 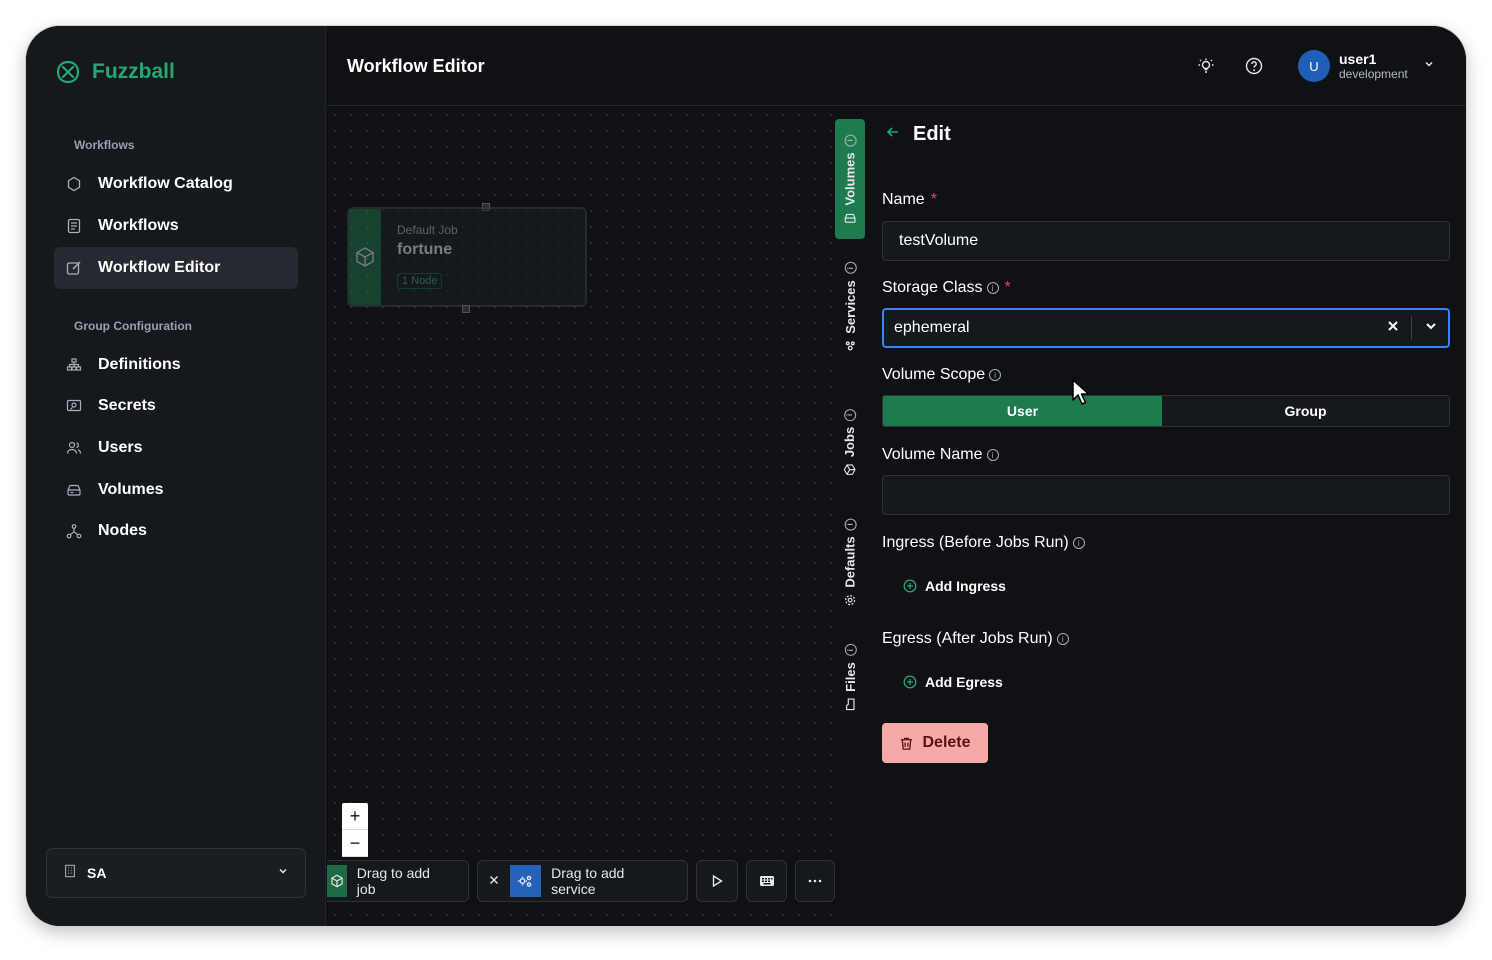 I want to click on plus-circle-icon, so click(x=910, y=682).